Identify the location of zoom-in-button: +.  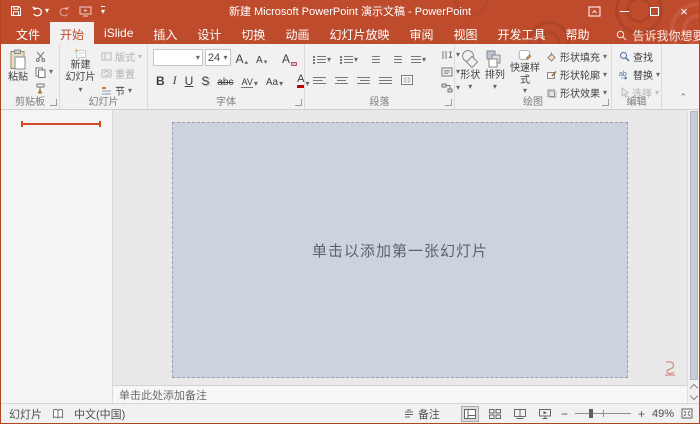
(641, 414).